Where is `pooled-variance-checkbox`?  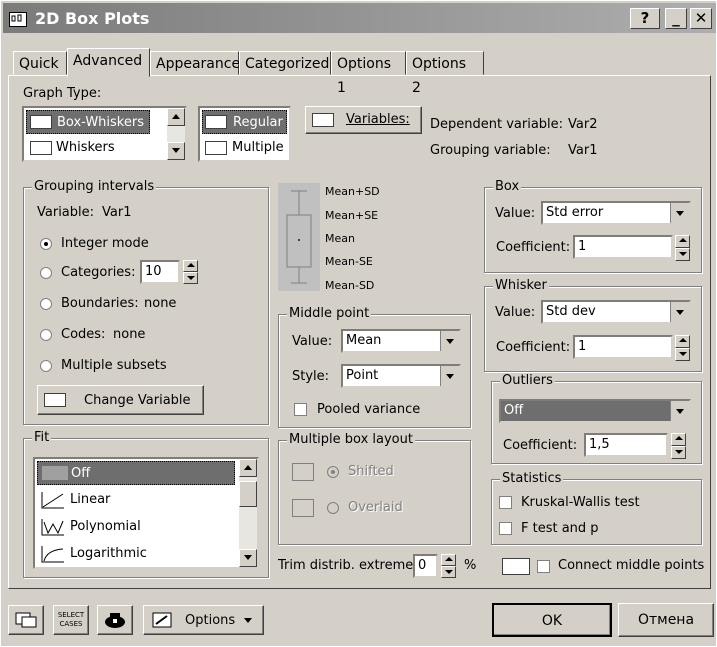 pooled-variance-checkbox is located at coordinates (300, 409).